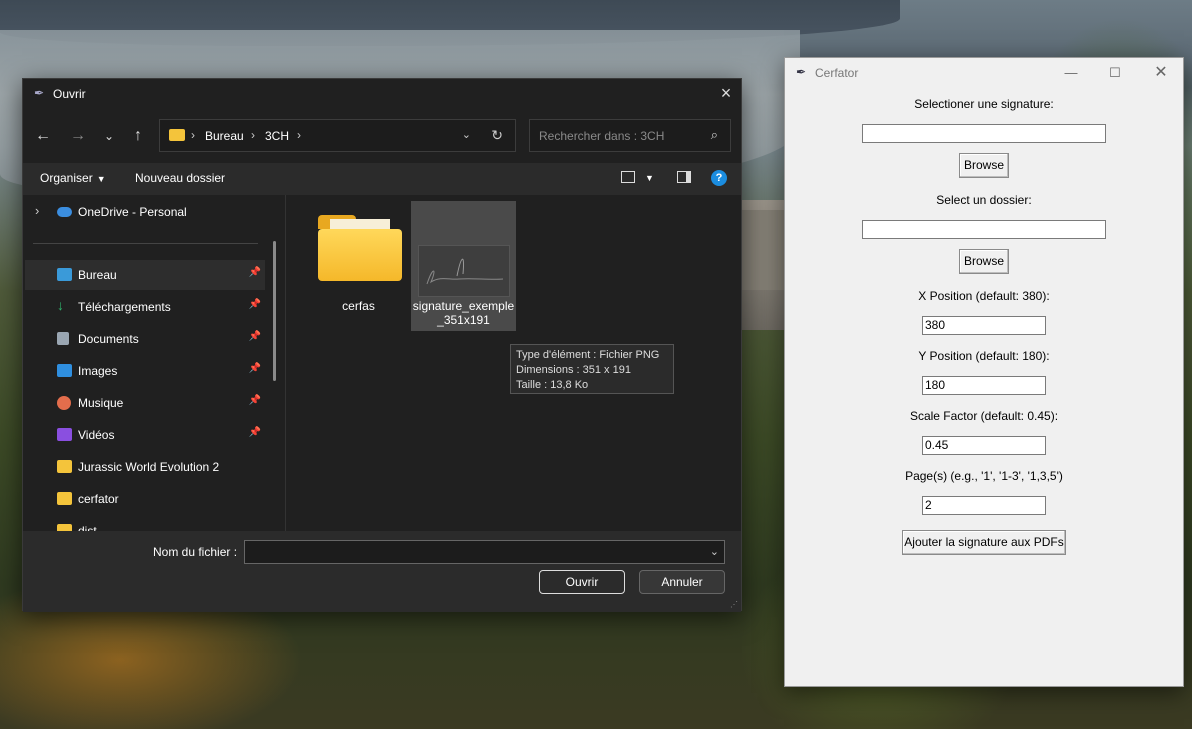 This screenshot has height=729, width=1192. I want to click on sidebar-item-label: Documents, so click(108, 339).